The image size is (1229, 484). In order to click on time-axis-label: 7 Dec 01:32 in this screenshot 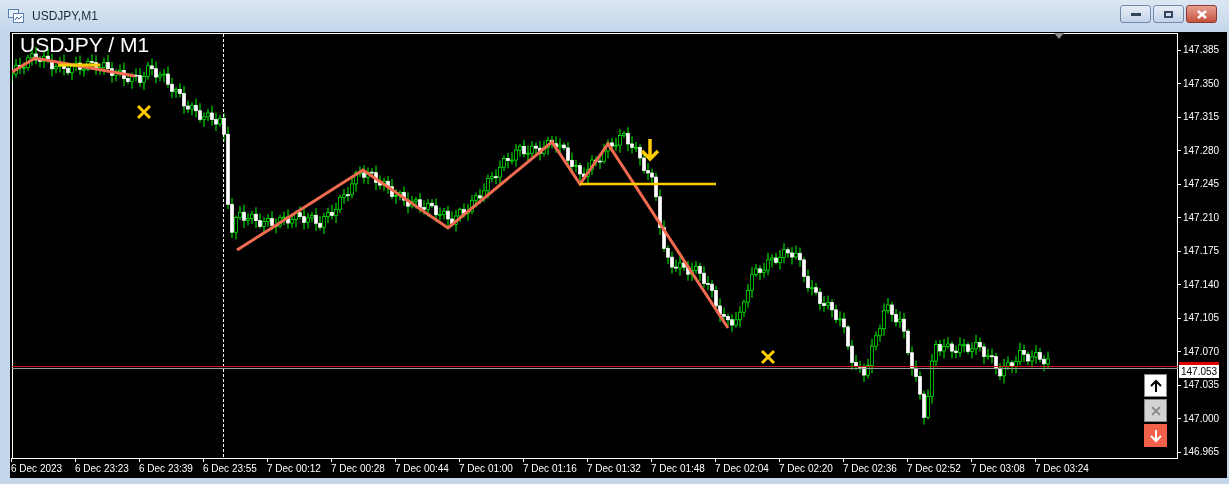, I will do `click(614, 468)`.